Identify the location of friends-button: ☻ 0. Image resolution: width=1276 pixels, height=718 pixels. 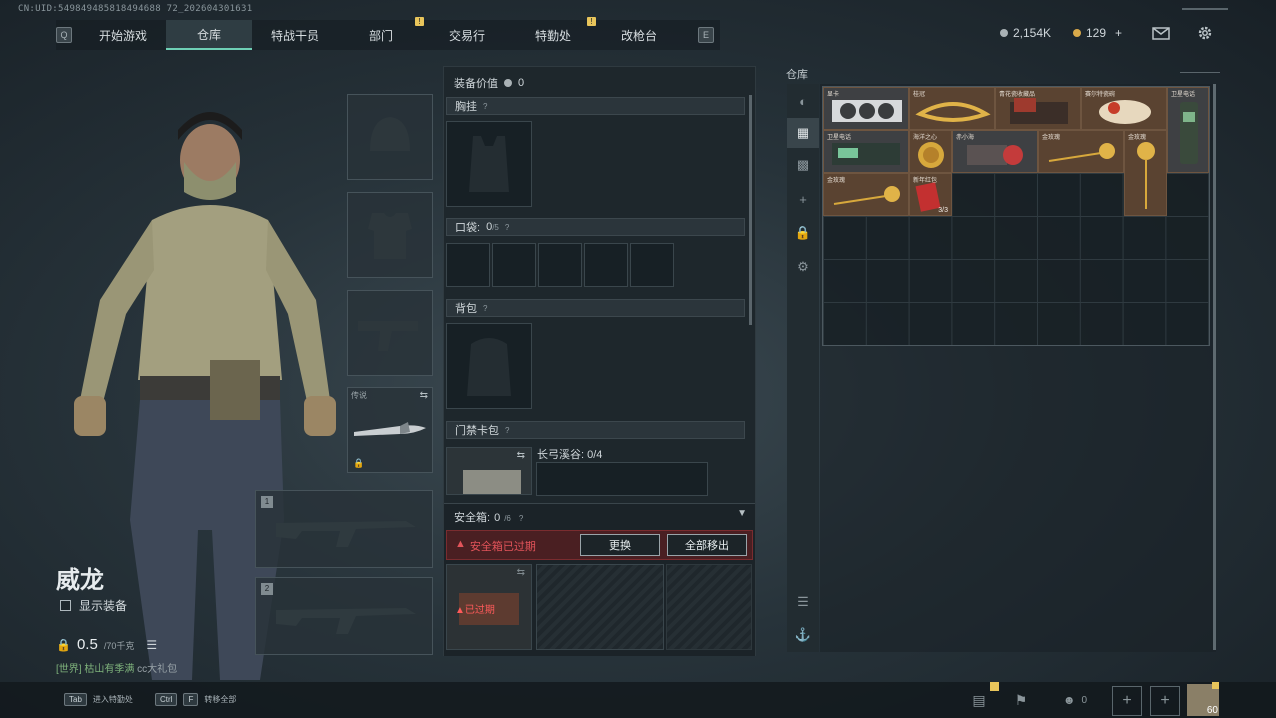
(1075, 700).